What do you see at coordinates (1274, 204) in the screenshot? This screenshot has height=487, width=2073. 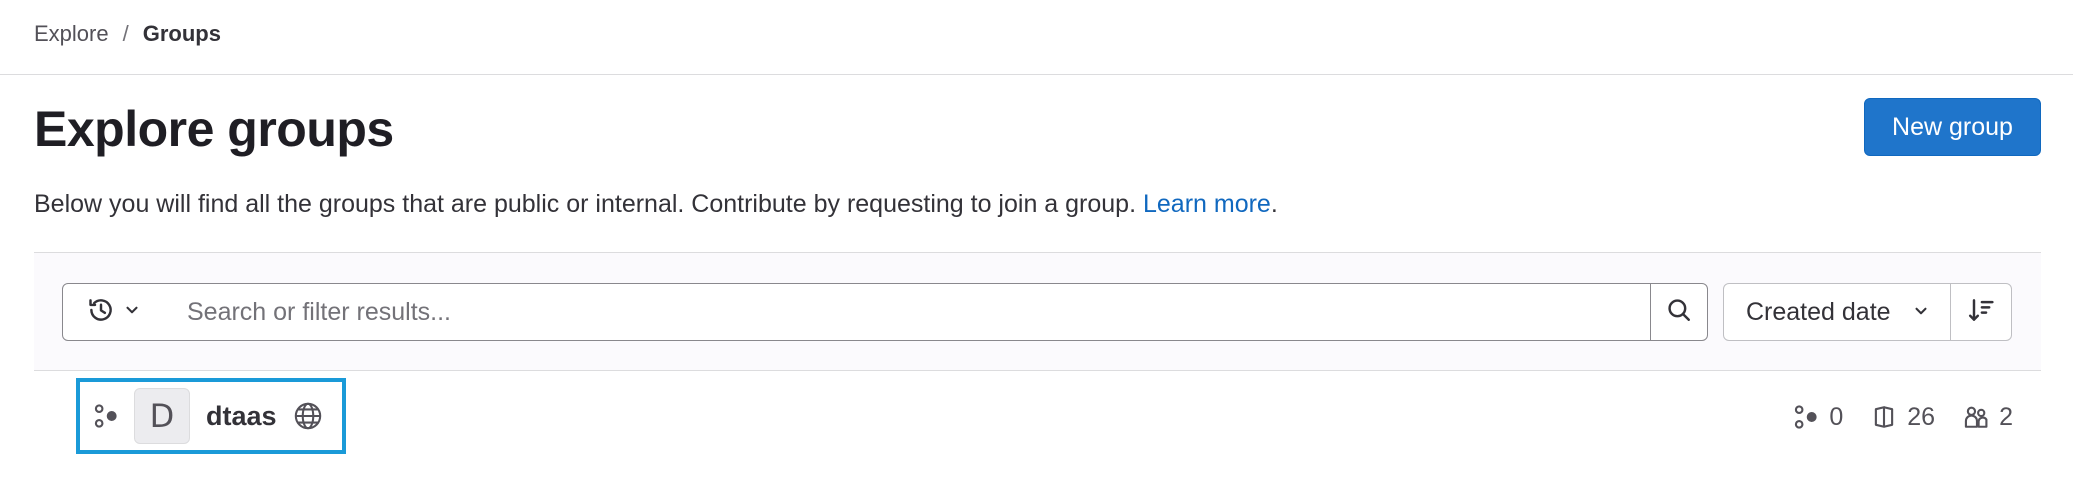 I see `description-trailing: .` at bounding box center [1274, 204].